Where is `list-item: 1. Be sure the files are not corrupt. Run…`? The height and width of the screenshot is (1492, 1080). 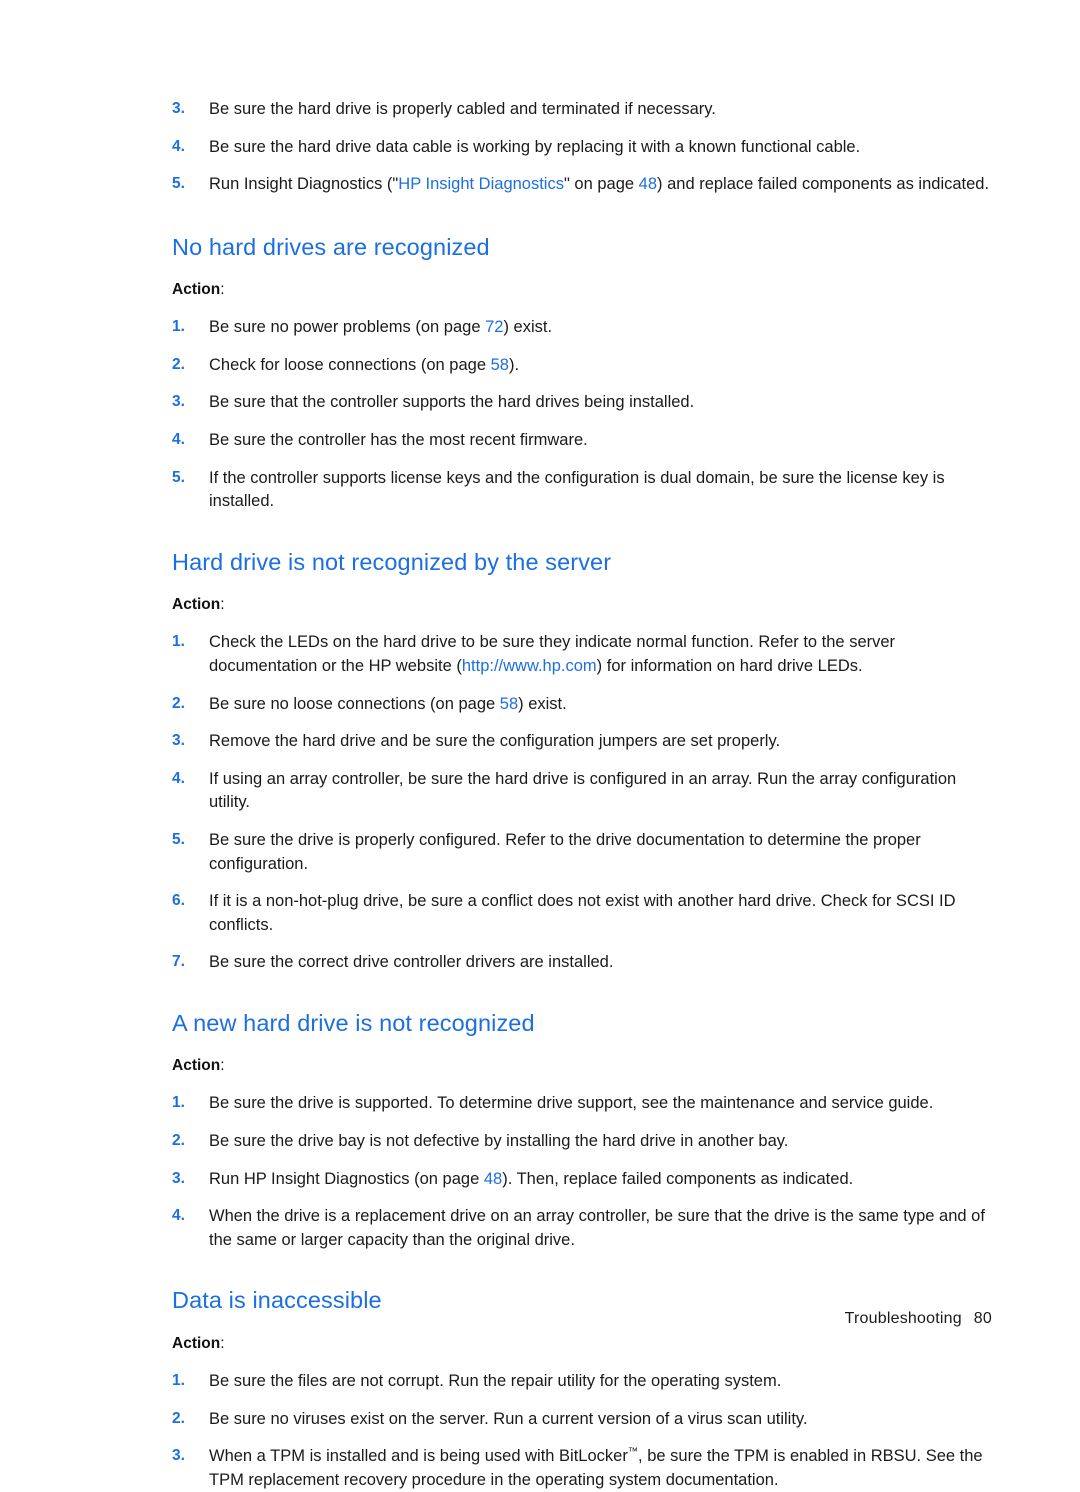
list-item: 1. Be sure the files are not corrupt. Run… is located at coordinates (582, 1382).